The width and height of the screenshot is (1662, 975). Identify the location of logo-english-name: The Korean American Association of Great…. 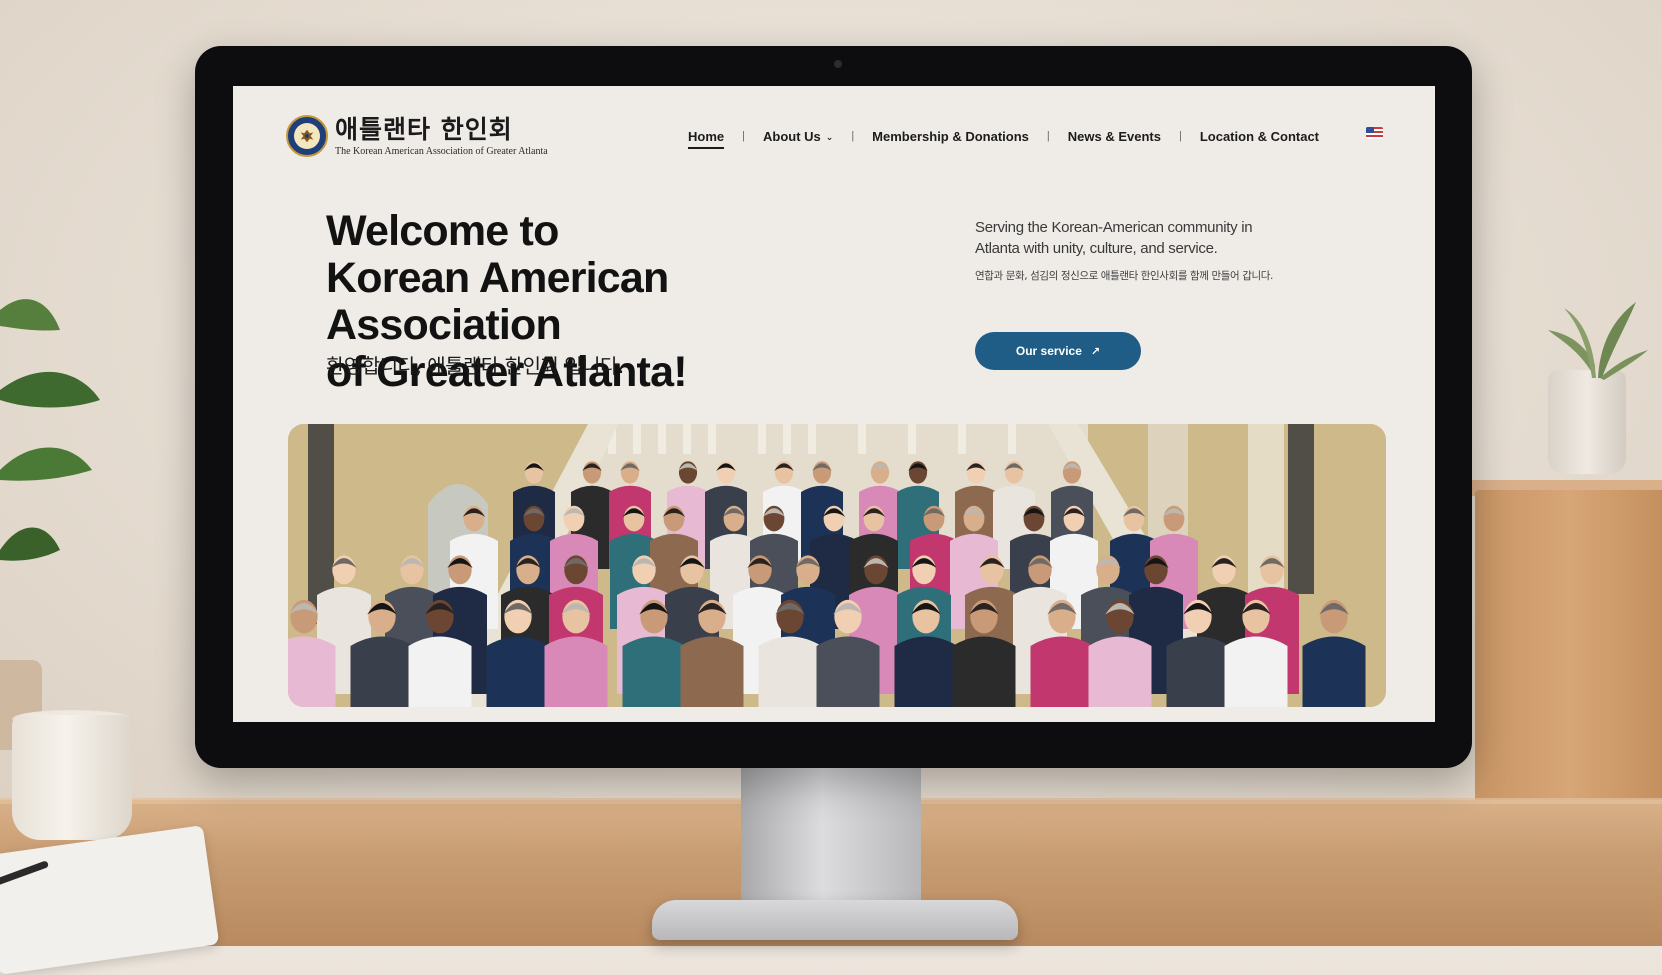
(441, 151).